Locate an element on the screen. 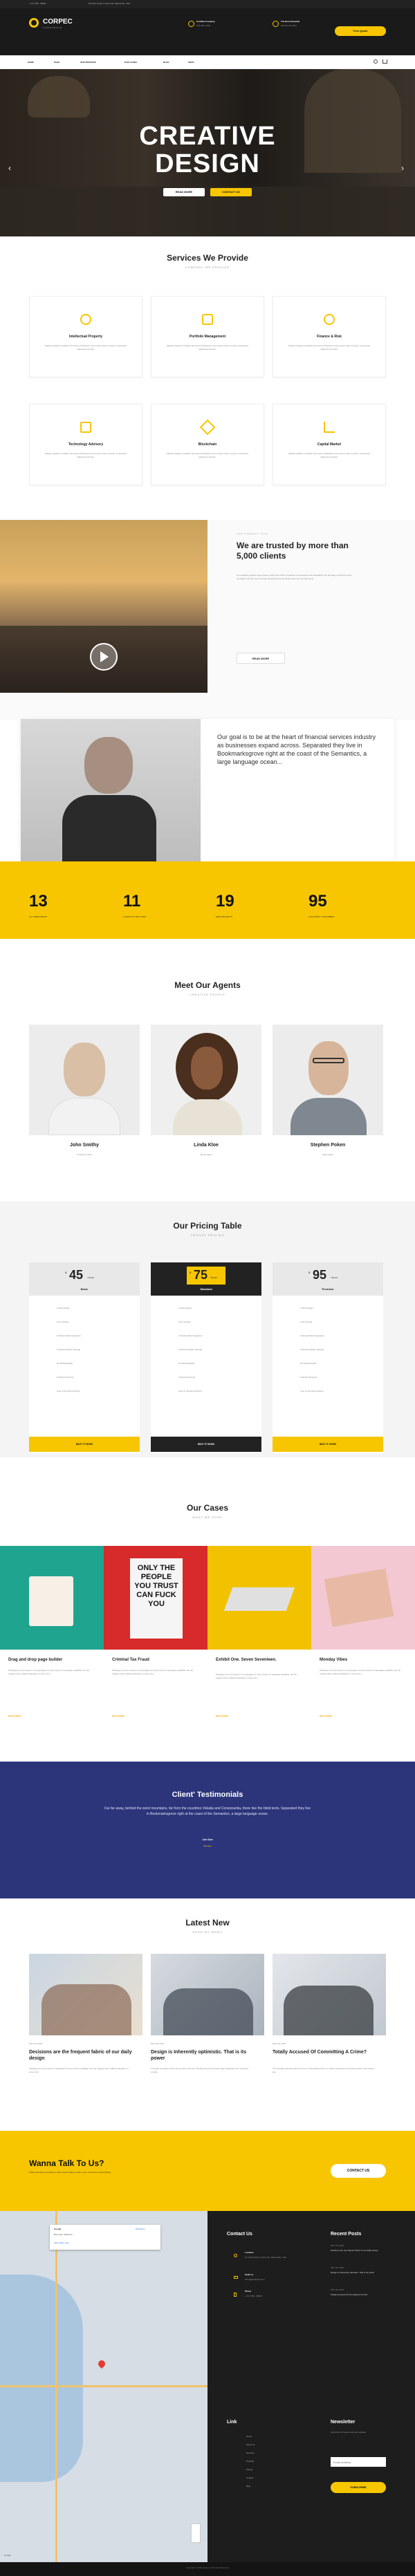  agents-title: Meet Our Agents is located at coordinates (207, 985).